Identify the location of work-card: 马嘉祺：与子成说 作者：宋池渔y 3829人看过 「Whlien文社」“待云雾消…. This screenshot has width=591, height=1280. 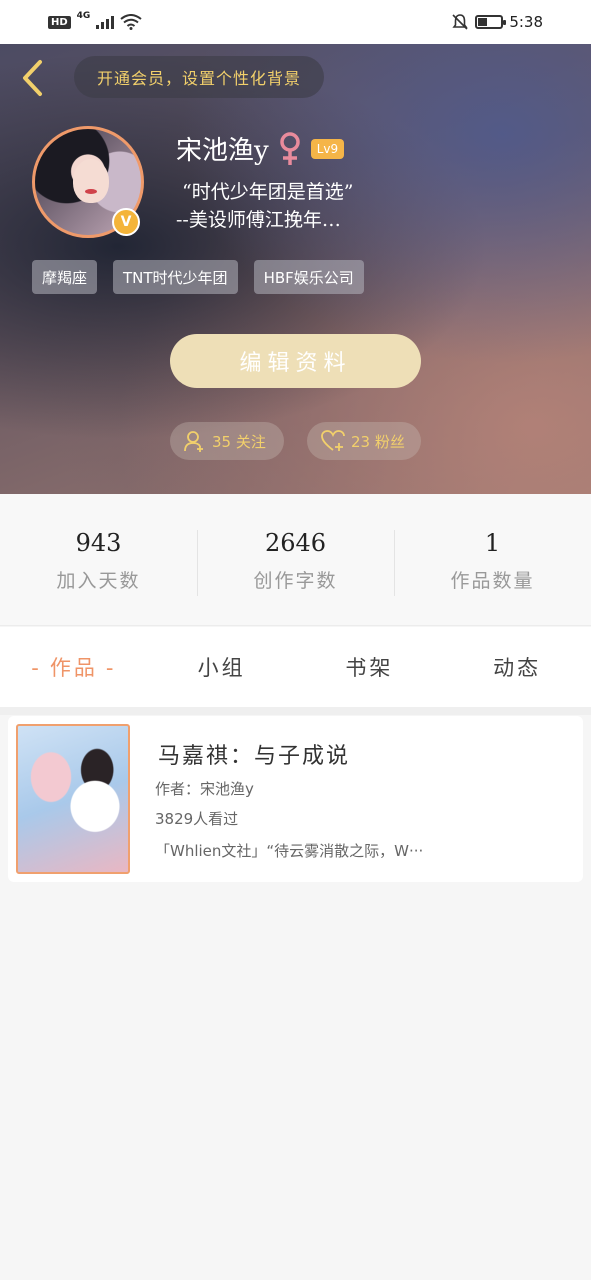
(295, 799).